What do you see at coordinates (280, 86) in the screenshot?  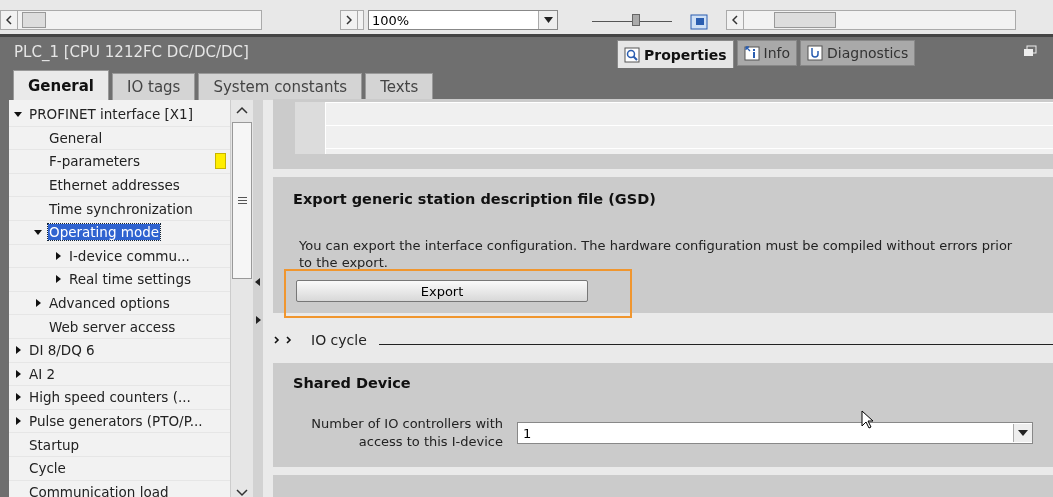 I see `tab: System constants` at bounding box center [280, 86].